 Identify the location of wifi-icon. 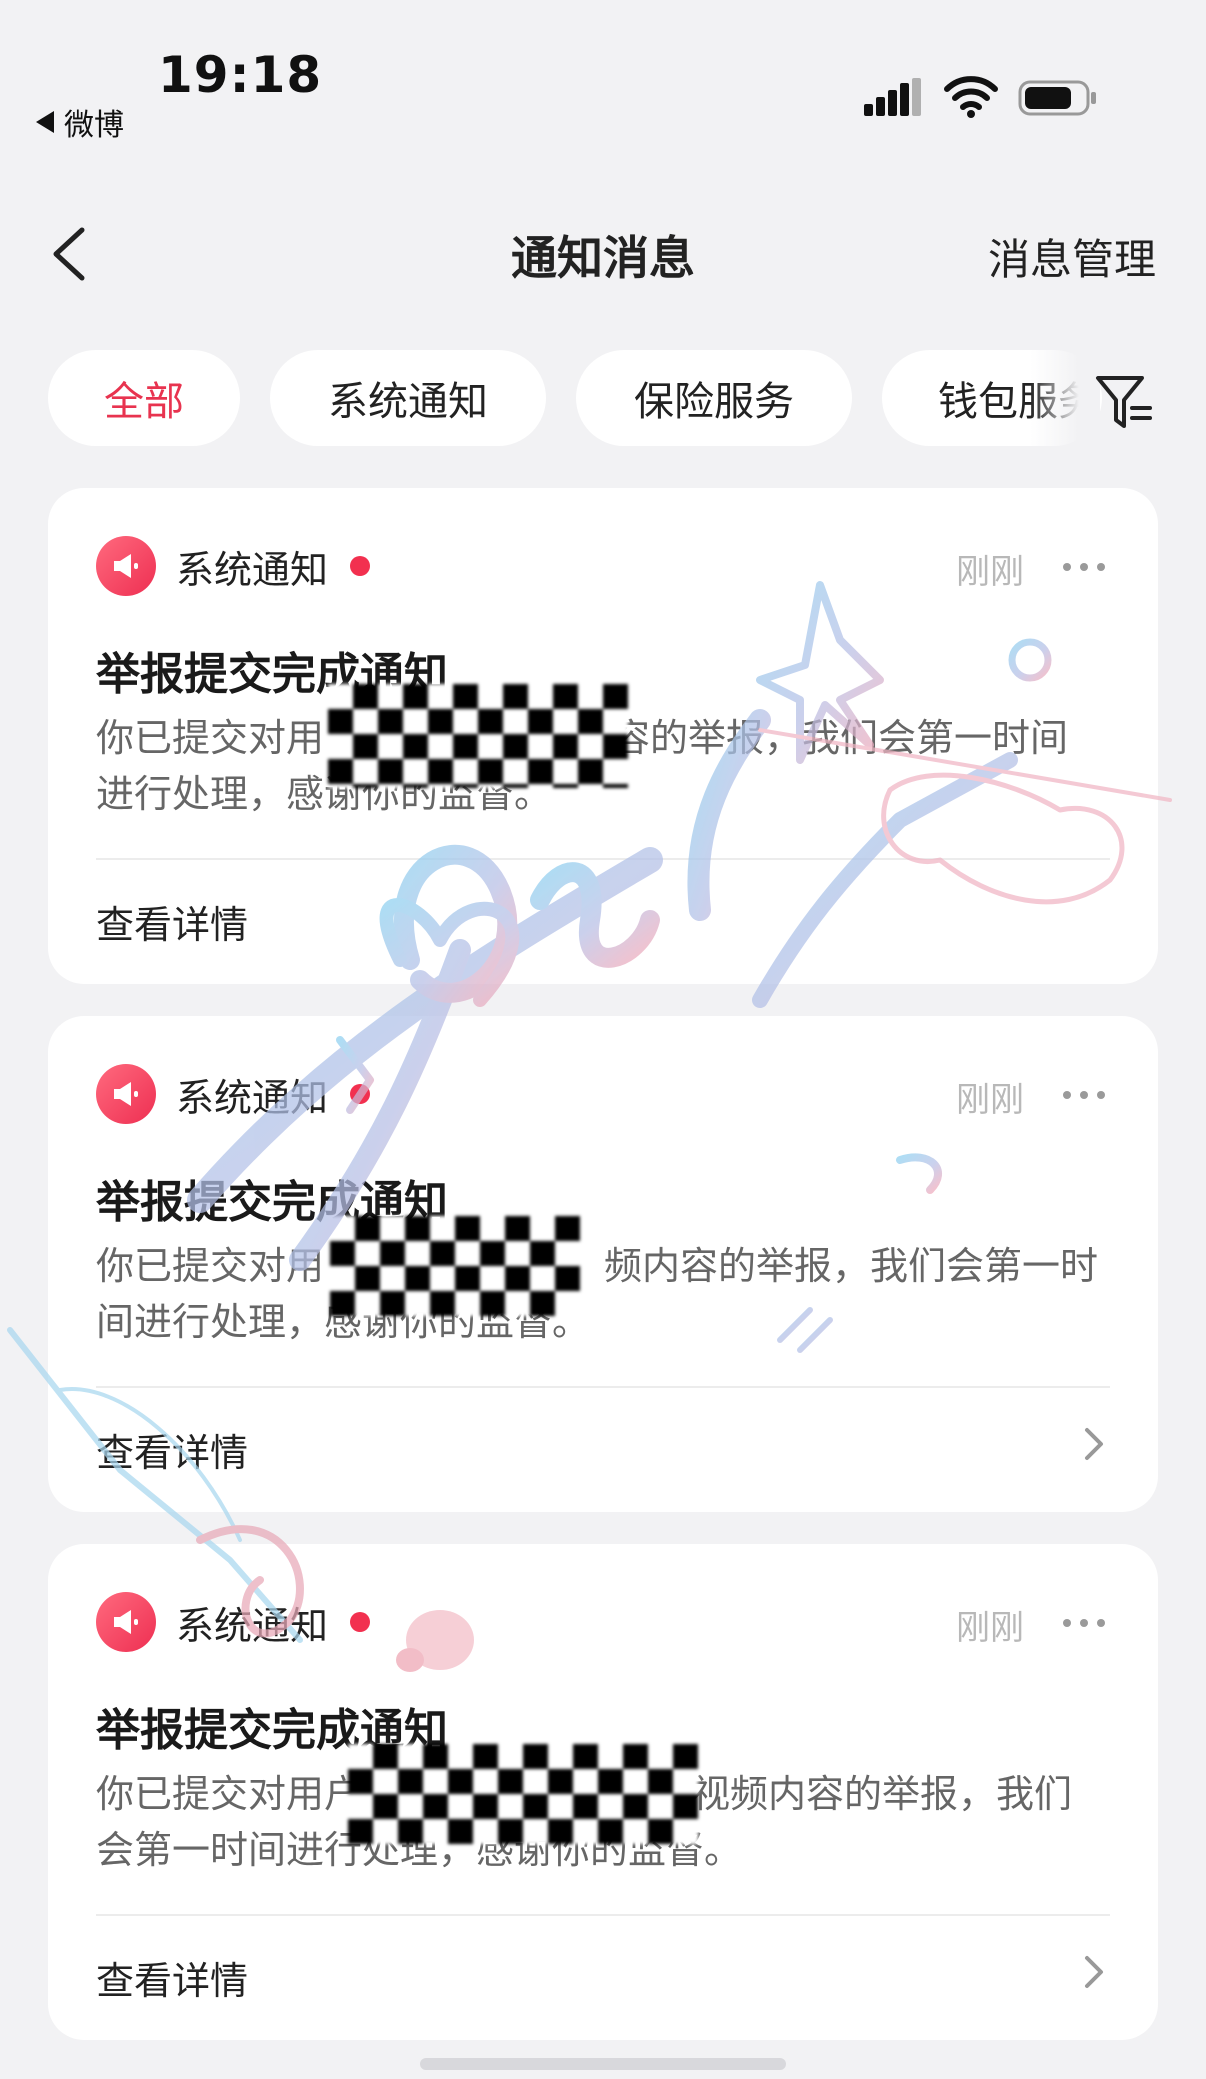
(971, 97).